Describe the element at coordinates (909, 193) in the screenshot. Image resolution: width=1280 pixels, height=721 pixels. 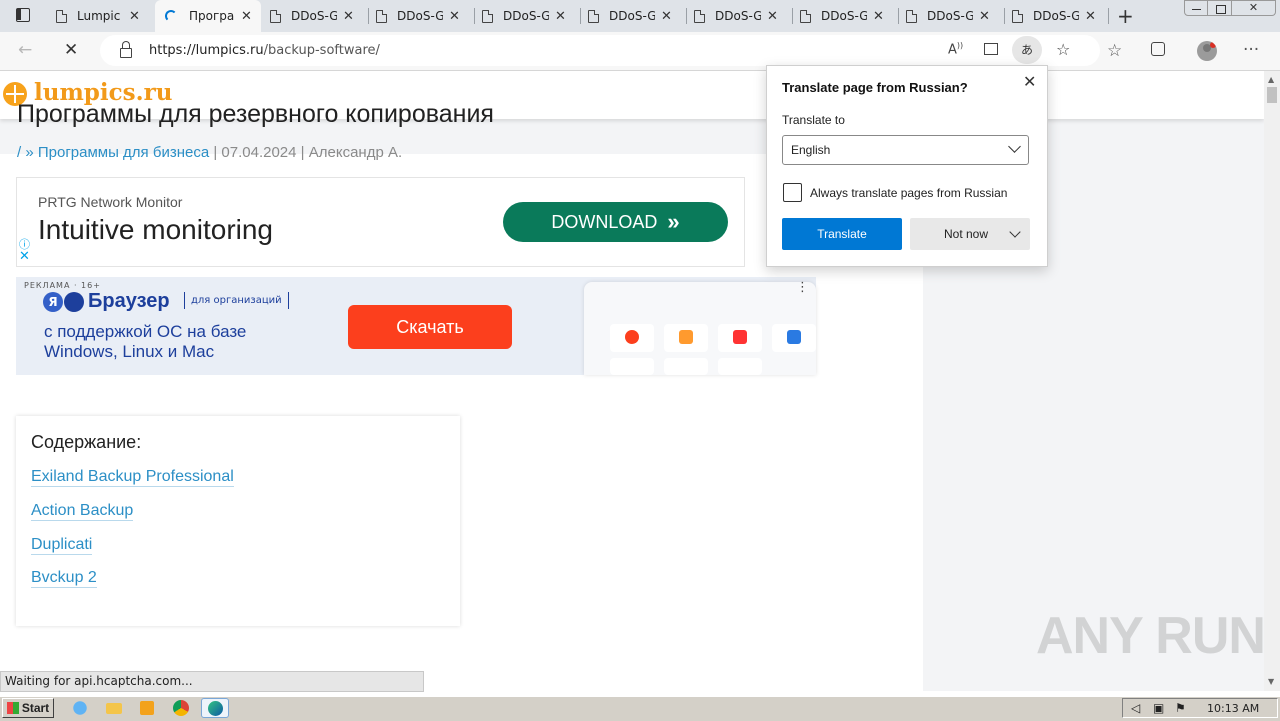
I see `always-translate-label: Always translate pages from Russian` at that location.